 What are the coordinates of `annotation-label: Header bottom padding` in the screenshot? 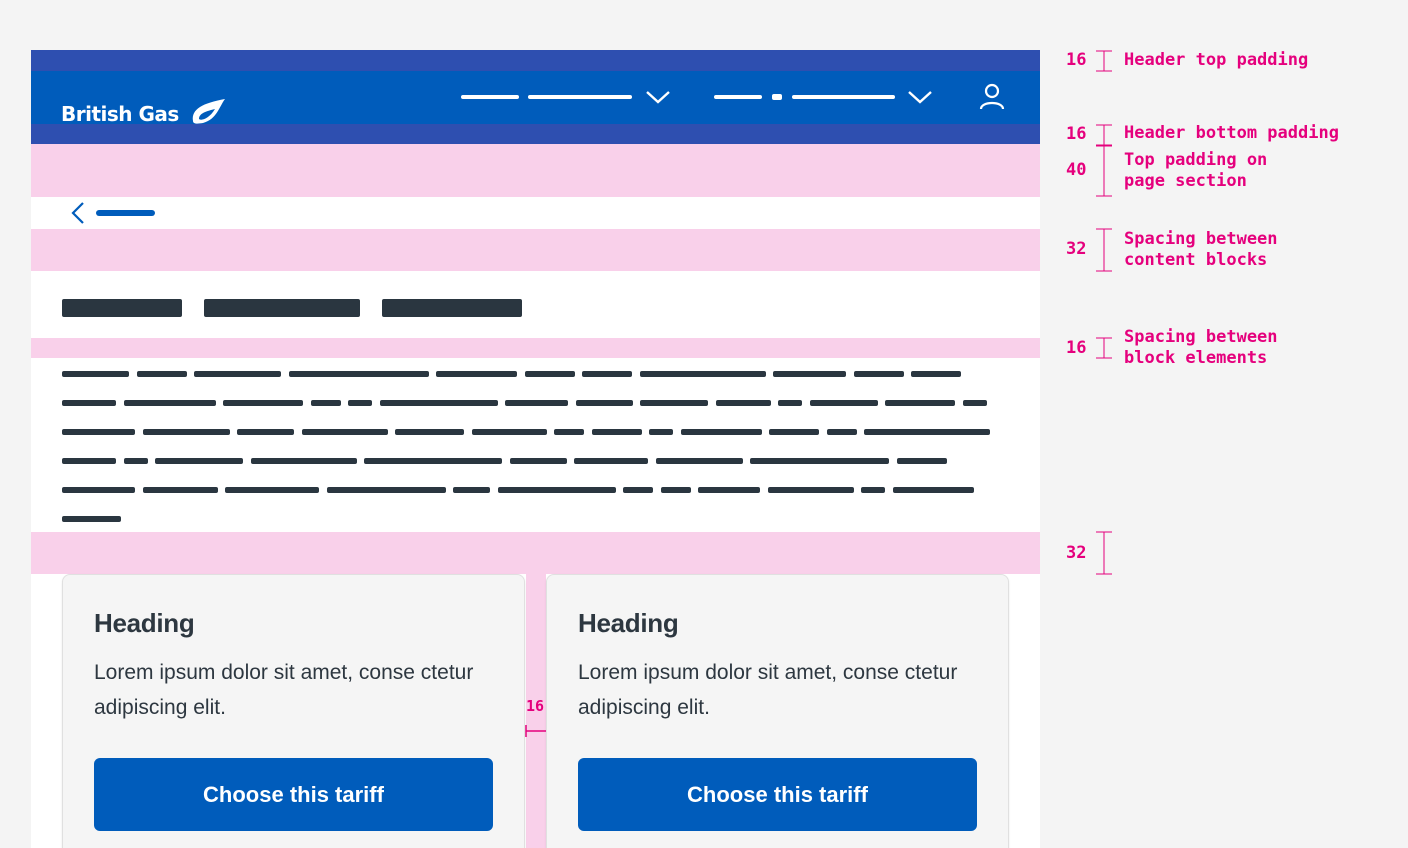 It's located at (1231, 133).